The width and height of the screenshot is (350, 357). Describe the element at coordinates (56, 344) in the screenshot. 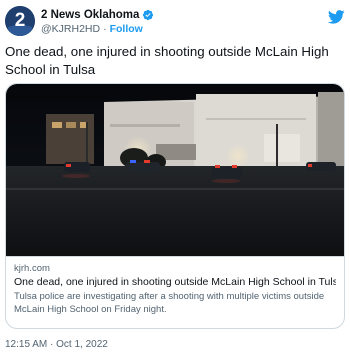

I see `timestamp: 12:15 AM · Oct 1, 2022` at that location.